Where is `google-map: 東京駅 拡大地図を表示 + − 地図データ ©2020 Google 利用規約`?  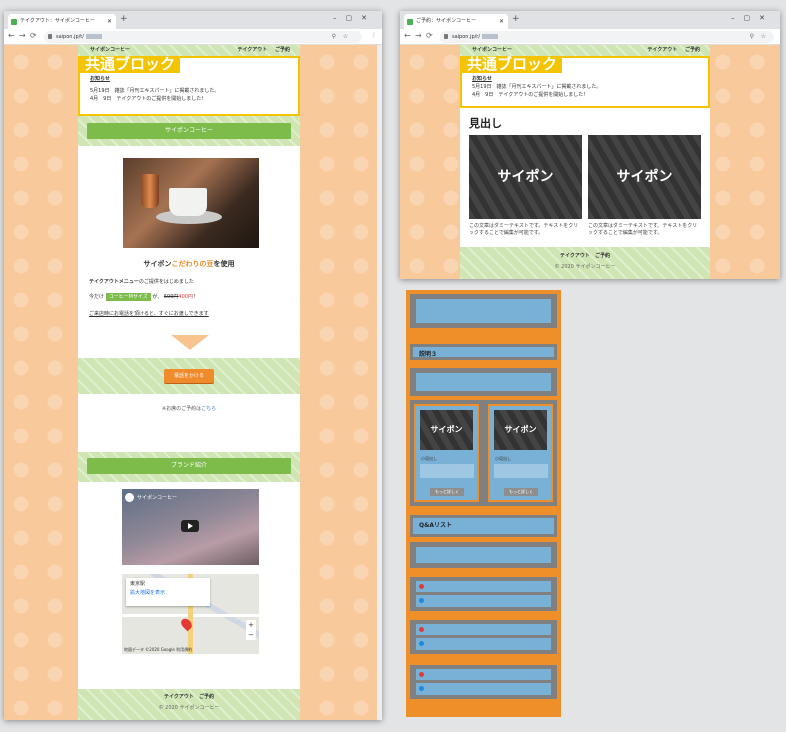 google-map: 東京駅 拡大地図を表示 + − 地図データ ©2020 Google 利用規約 is located at coordinates (190, 614).